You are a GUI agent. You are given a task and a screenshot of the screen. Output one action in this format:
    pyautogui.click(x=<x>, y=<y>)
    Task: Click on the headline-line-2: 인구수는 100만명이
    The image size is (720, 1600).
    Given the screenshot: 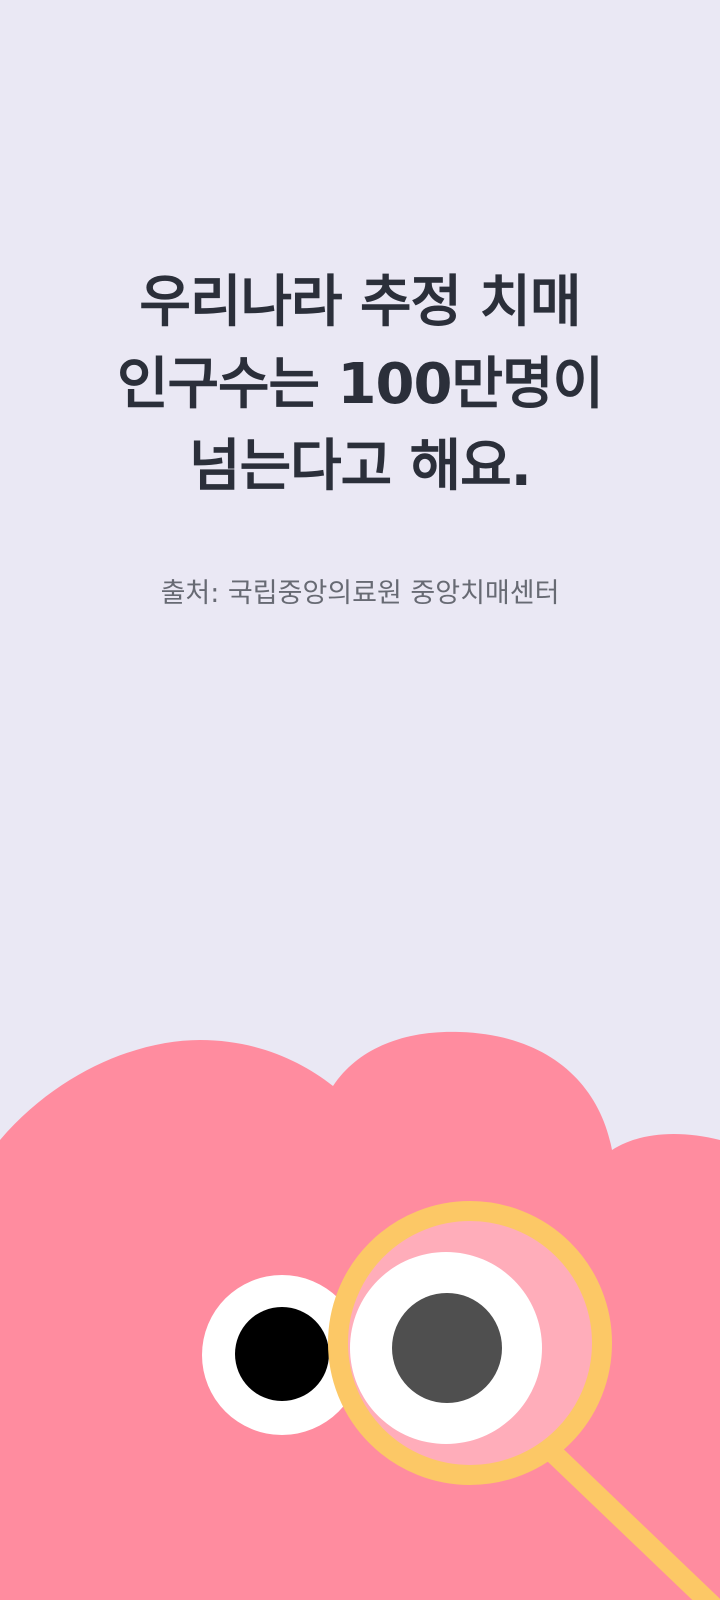 What is the action you would take?
    pyautogui.click(x=360, y=384)
    